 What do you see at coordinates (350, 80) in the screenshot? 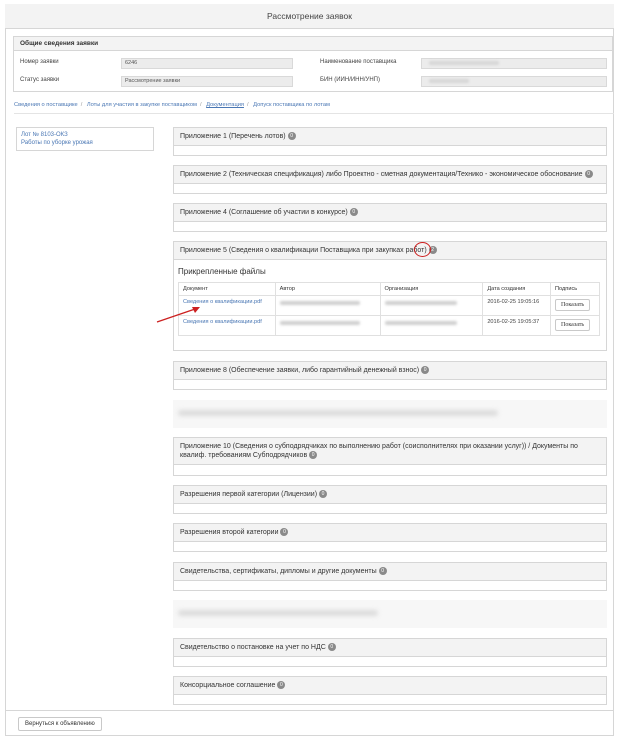
I see `bin-label: БИН (ИИН/ИНН/УНП)` at bounding box center [350, 80].